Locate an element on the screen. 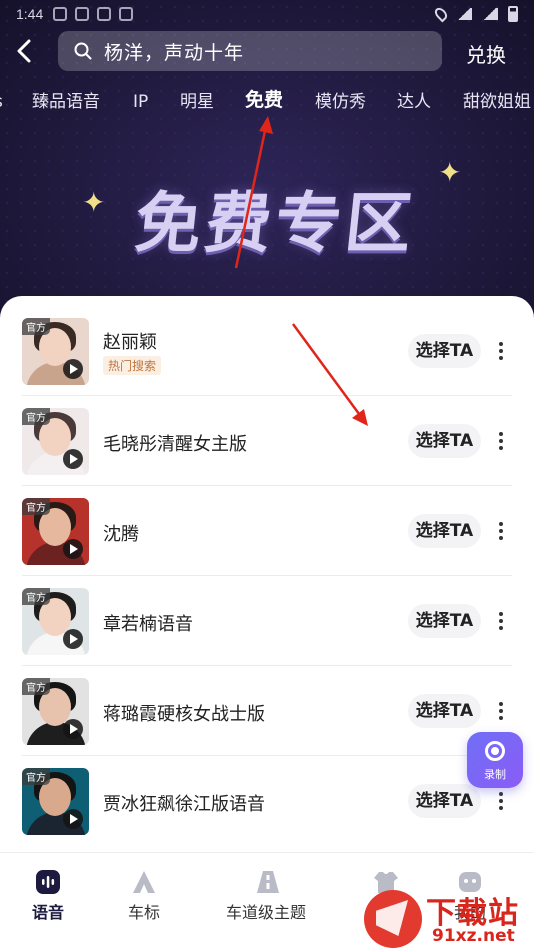 This screenshot has height=950, width=534. watermark-url: 91xz.net is located at coordinates (473, 936).